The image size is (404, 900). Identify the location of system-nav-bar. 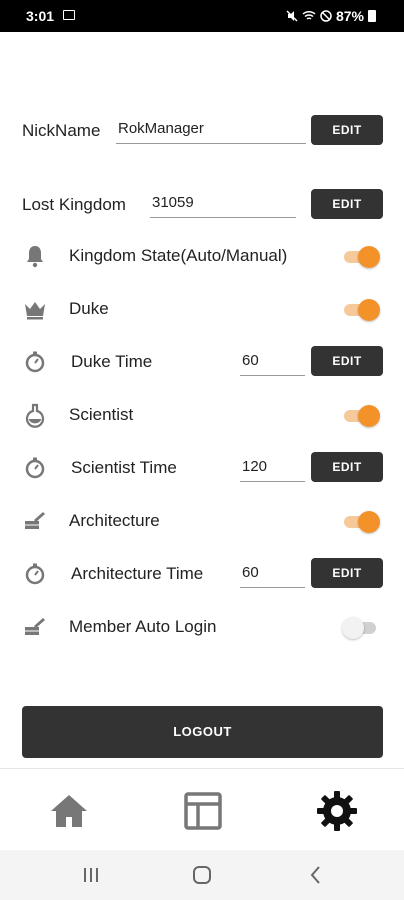
(202, 875).